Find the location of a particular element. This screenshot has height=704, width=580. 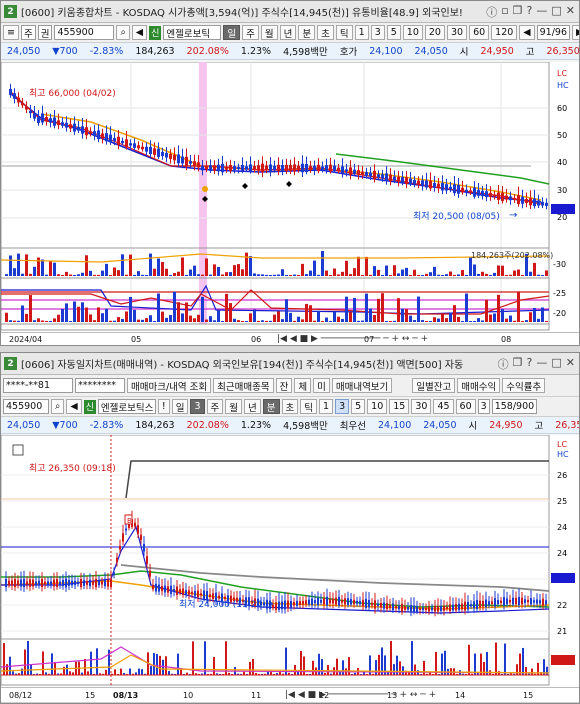

x-label: 08/13 is located at coordinates (126, 695).